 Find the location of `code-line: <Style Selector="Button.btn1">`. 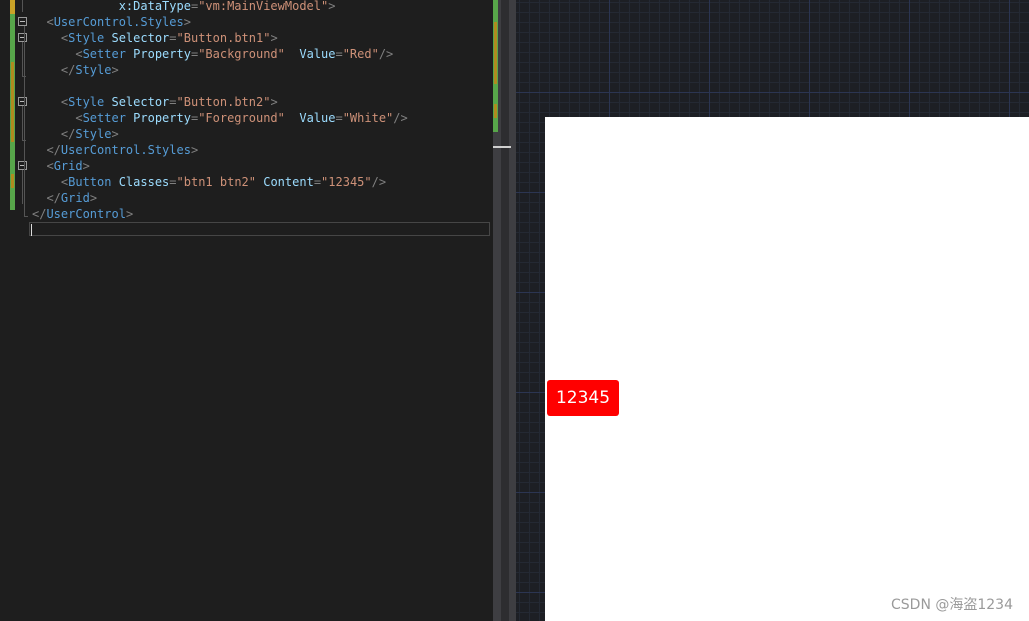

code-line: <Style Selector="Button.btn1"> is located at coordinates (155, 38).